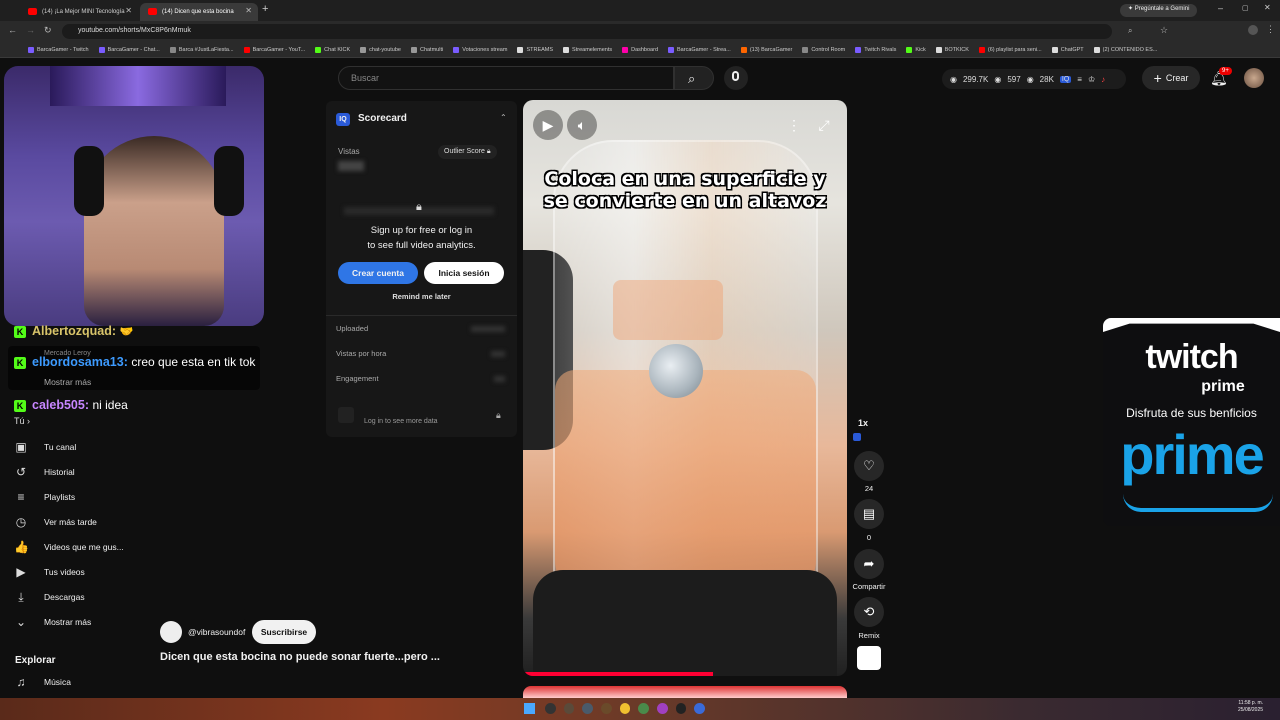  Describe the element at coordinates (49, 597) in the screenshot. I see `sidebar-item-descargas: ⤓ Descargas` at that location.